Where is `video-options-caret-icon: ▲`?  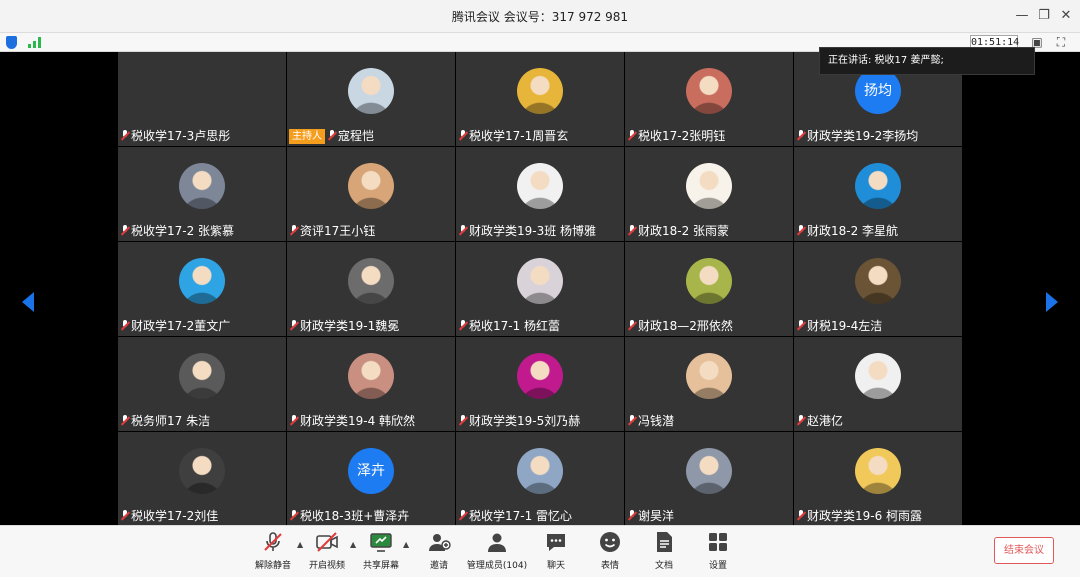
video-options-caret-icon: ▲ is located at coordinates (353, 544).